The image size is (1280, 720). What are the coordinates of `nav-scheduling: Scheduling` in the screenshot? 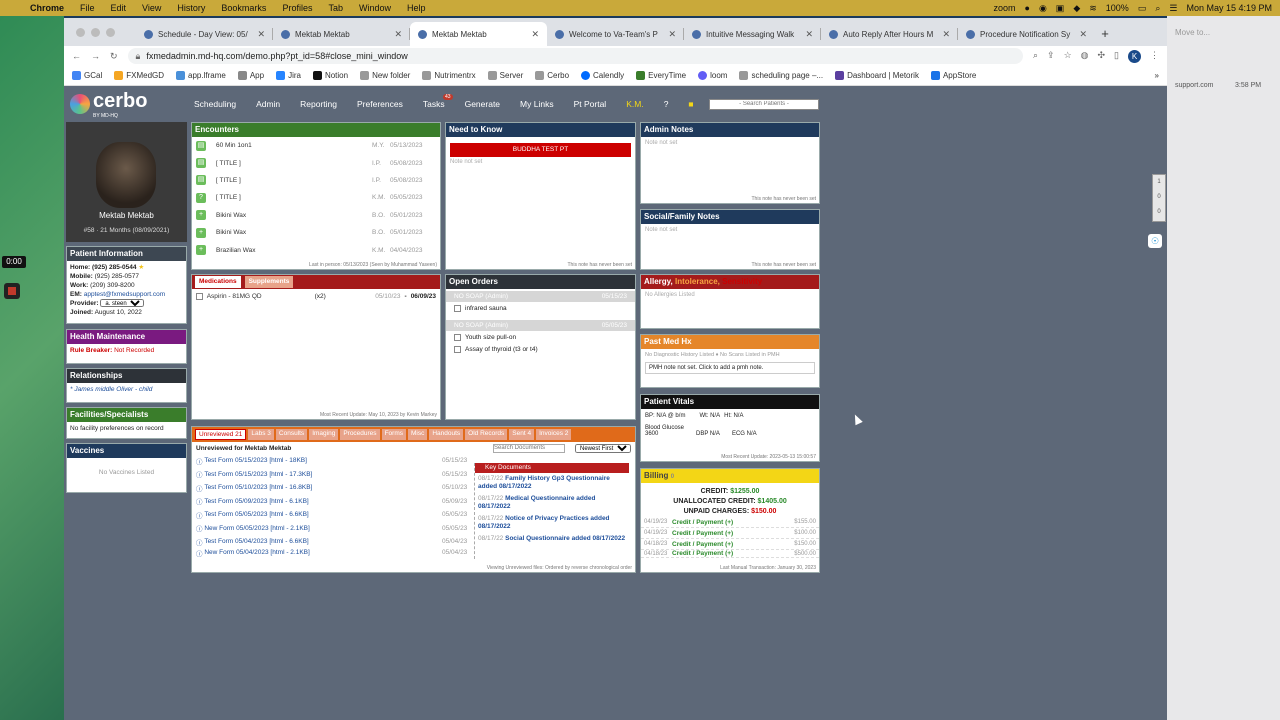 It's located at (215, 104).